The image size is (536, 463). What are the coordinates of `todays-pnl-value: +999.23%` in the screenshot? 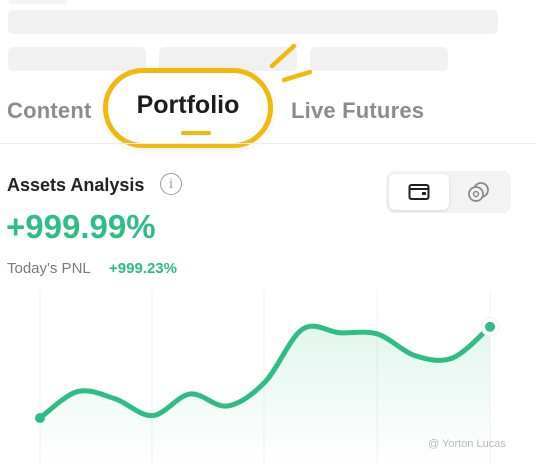 It's located at (143, 268).